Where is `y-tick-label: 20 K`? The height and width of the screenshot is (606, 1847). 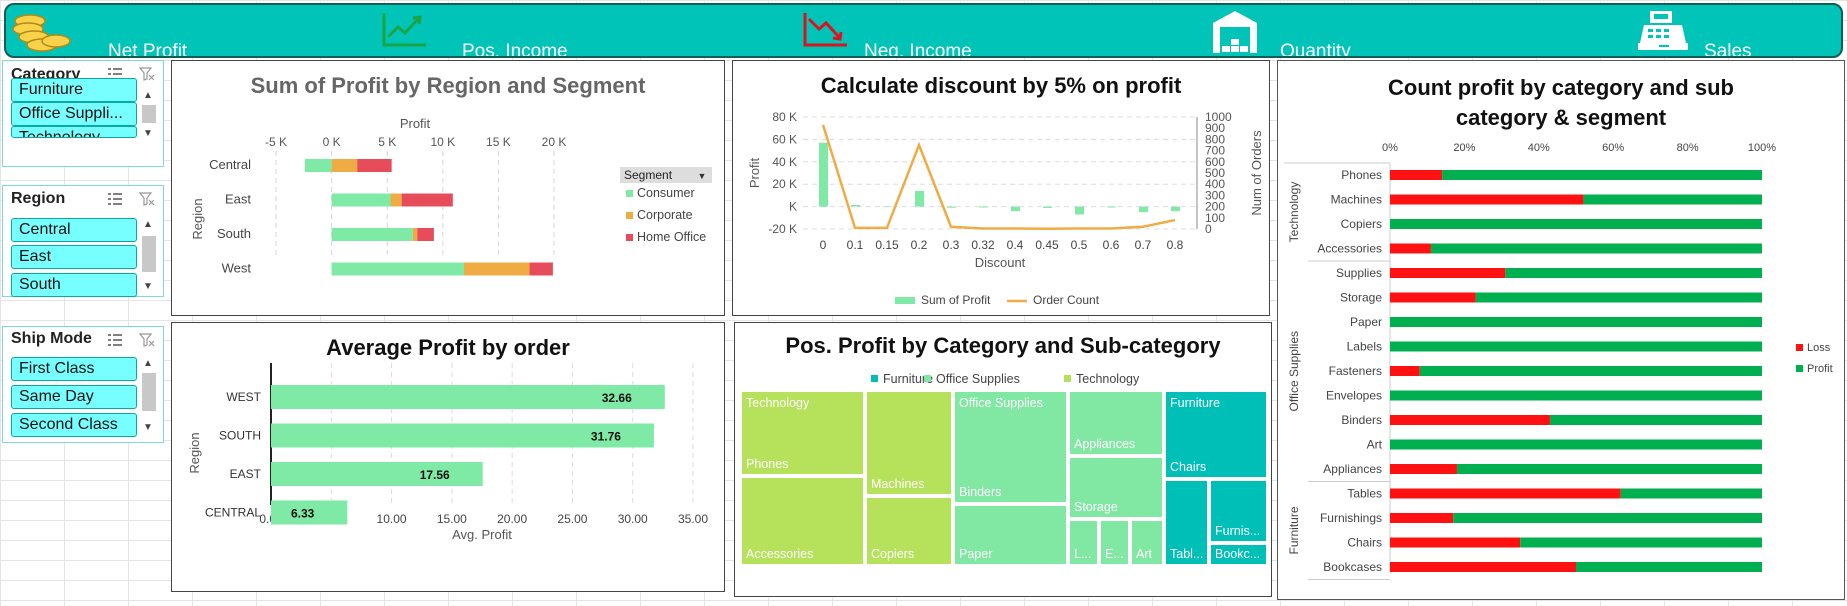 y-tick-label: 20 K is located at coordinates (784, 184).